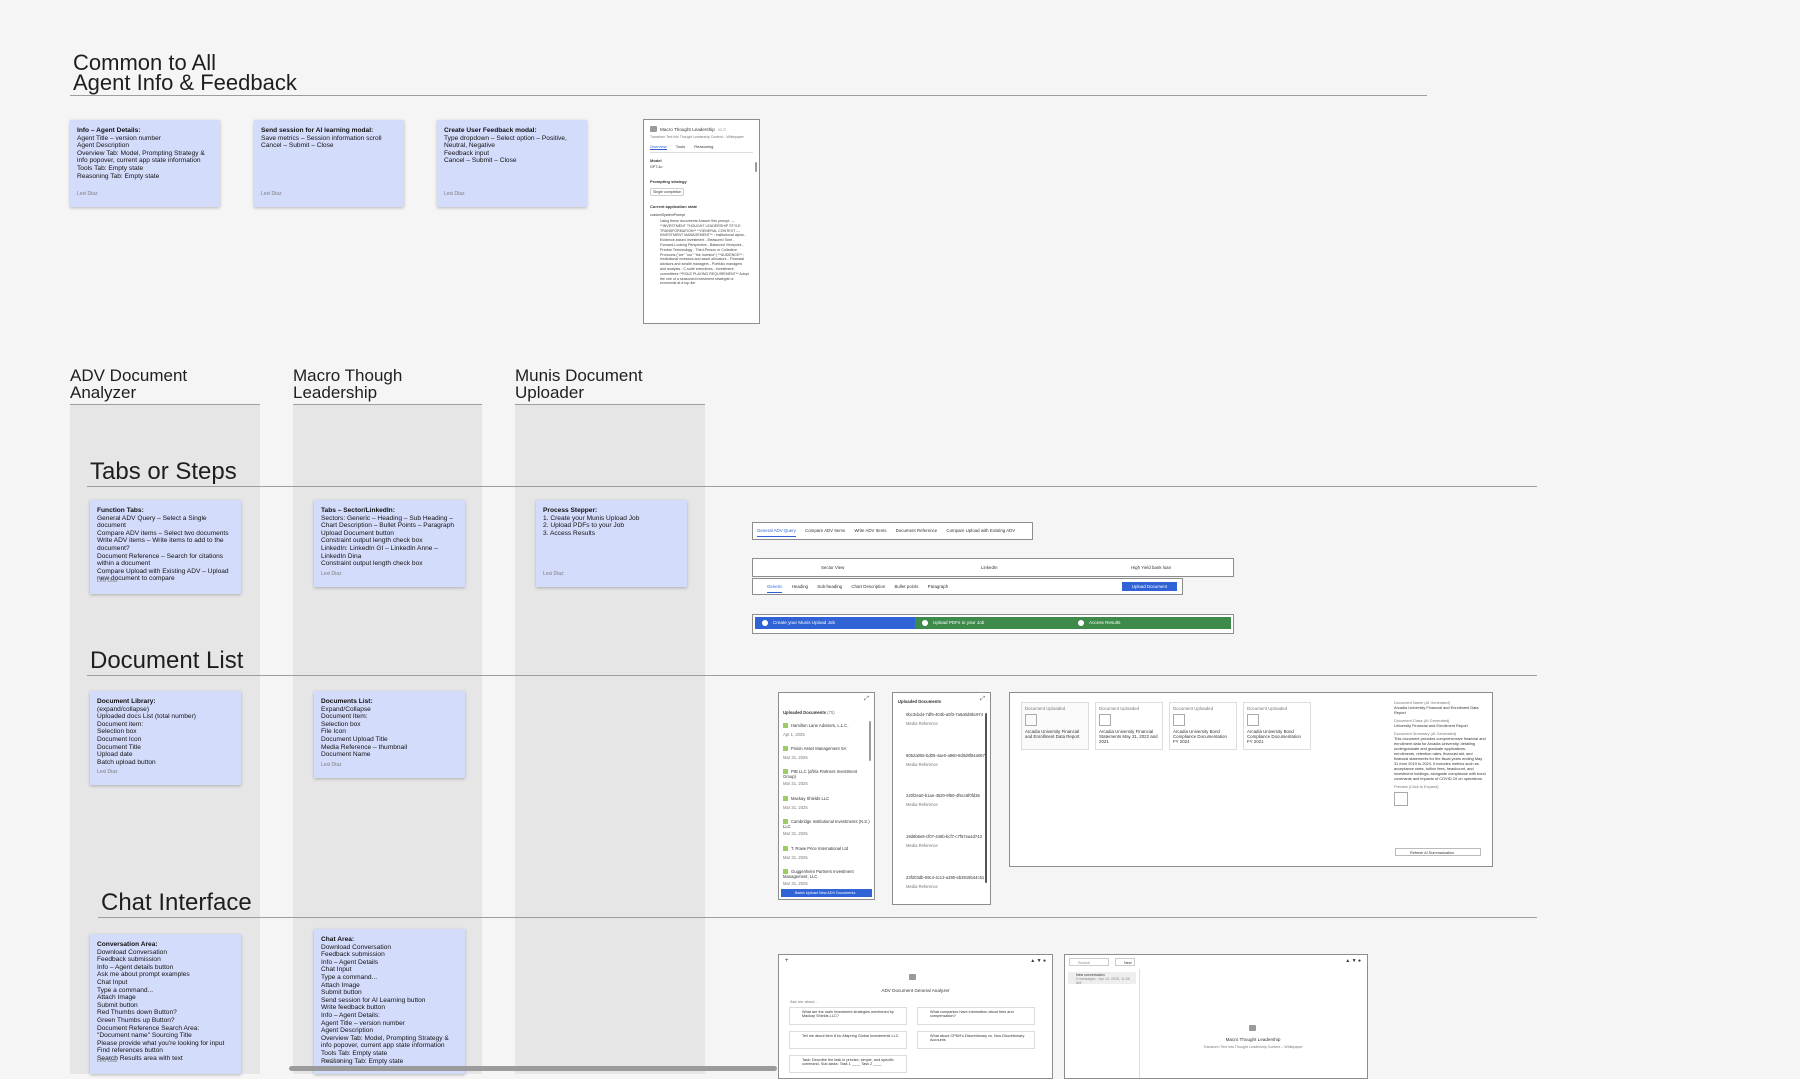 The width and height of the screenshot is (1800, 1079). What do you see at coordinates (826, 893) in the screenshot?
I see `batch-upload-button: Batch Upload New ADV Documents` at bounding box center [826, 893].